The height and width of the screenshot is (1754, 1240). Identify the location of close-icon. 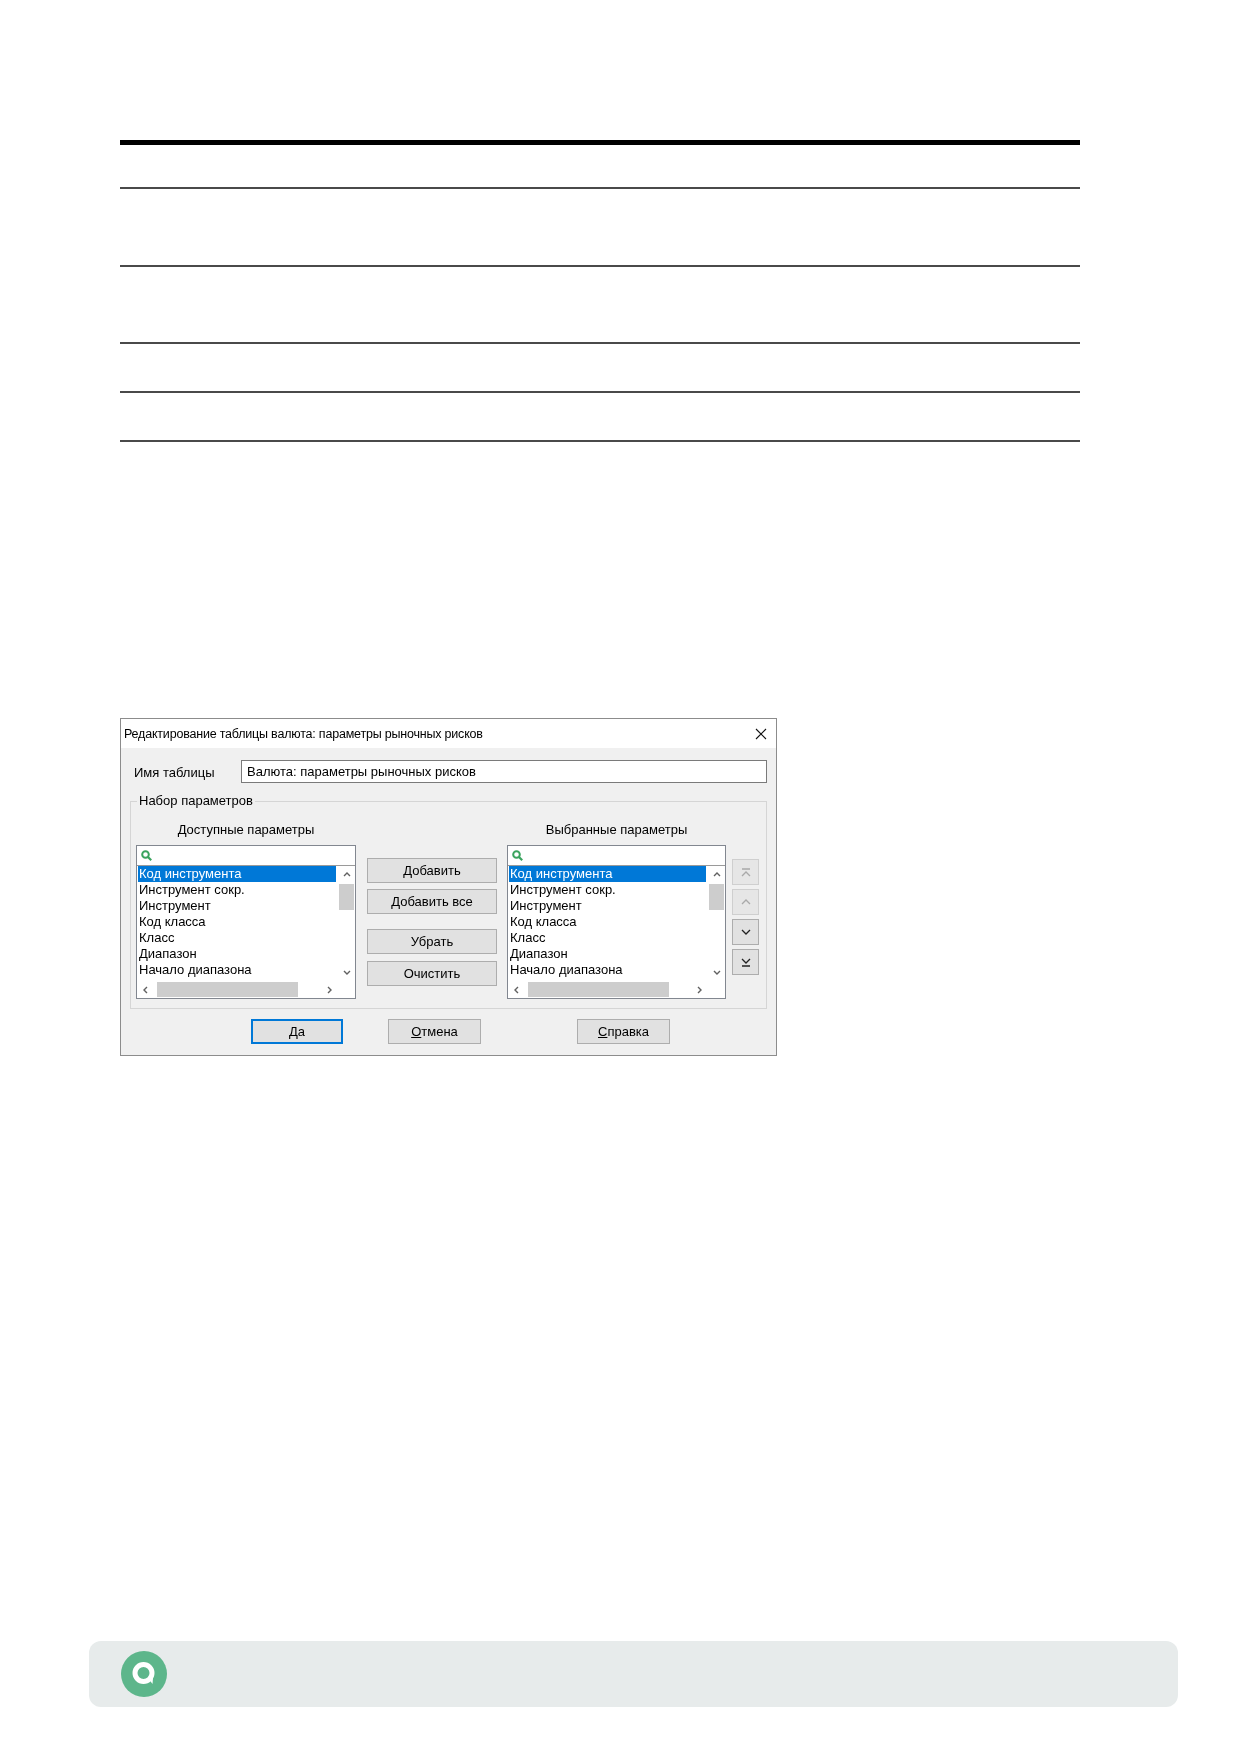
(761, 733).